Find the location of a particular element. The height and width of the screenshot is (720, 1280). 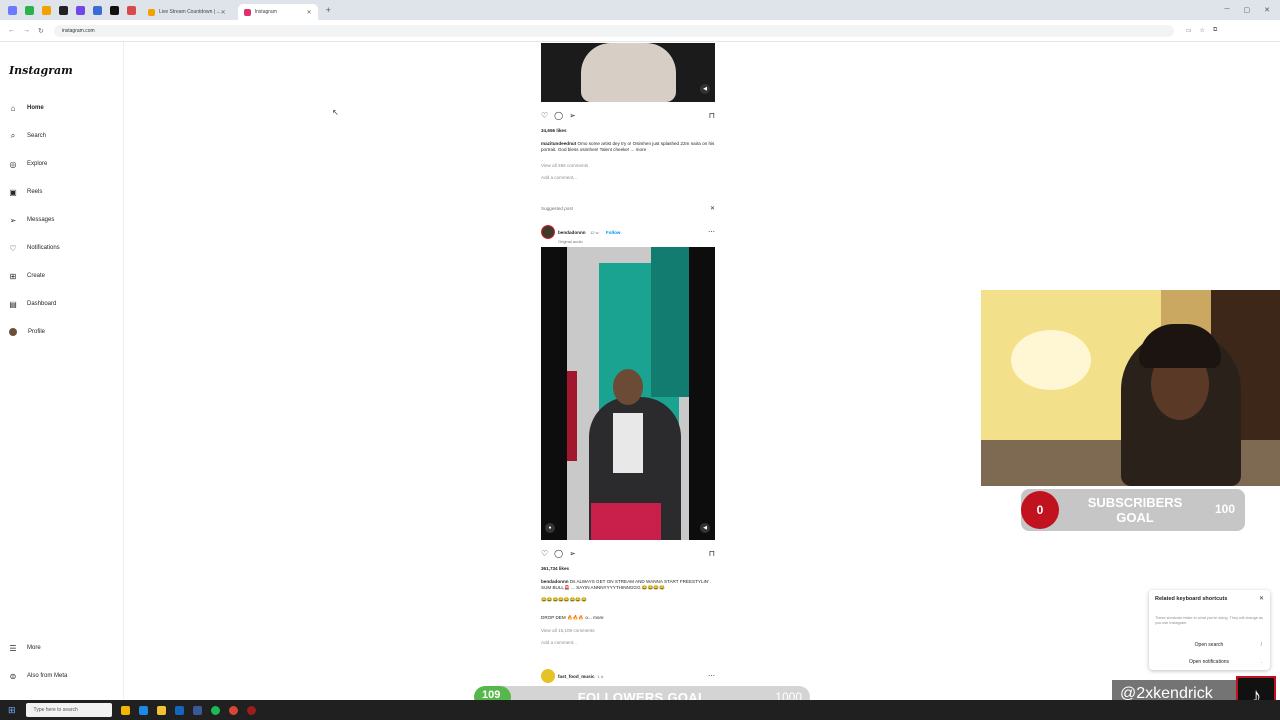

post-likes: 361,734 likes is located at coordinates (628, 569).